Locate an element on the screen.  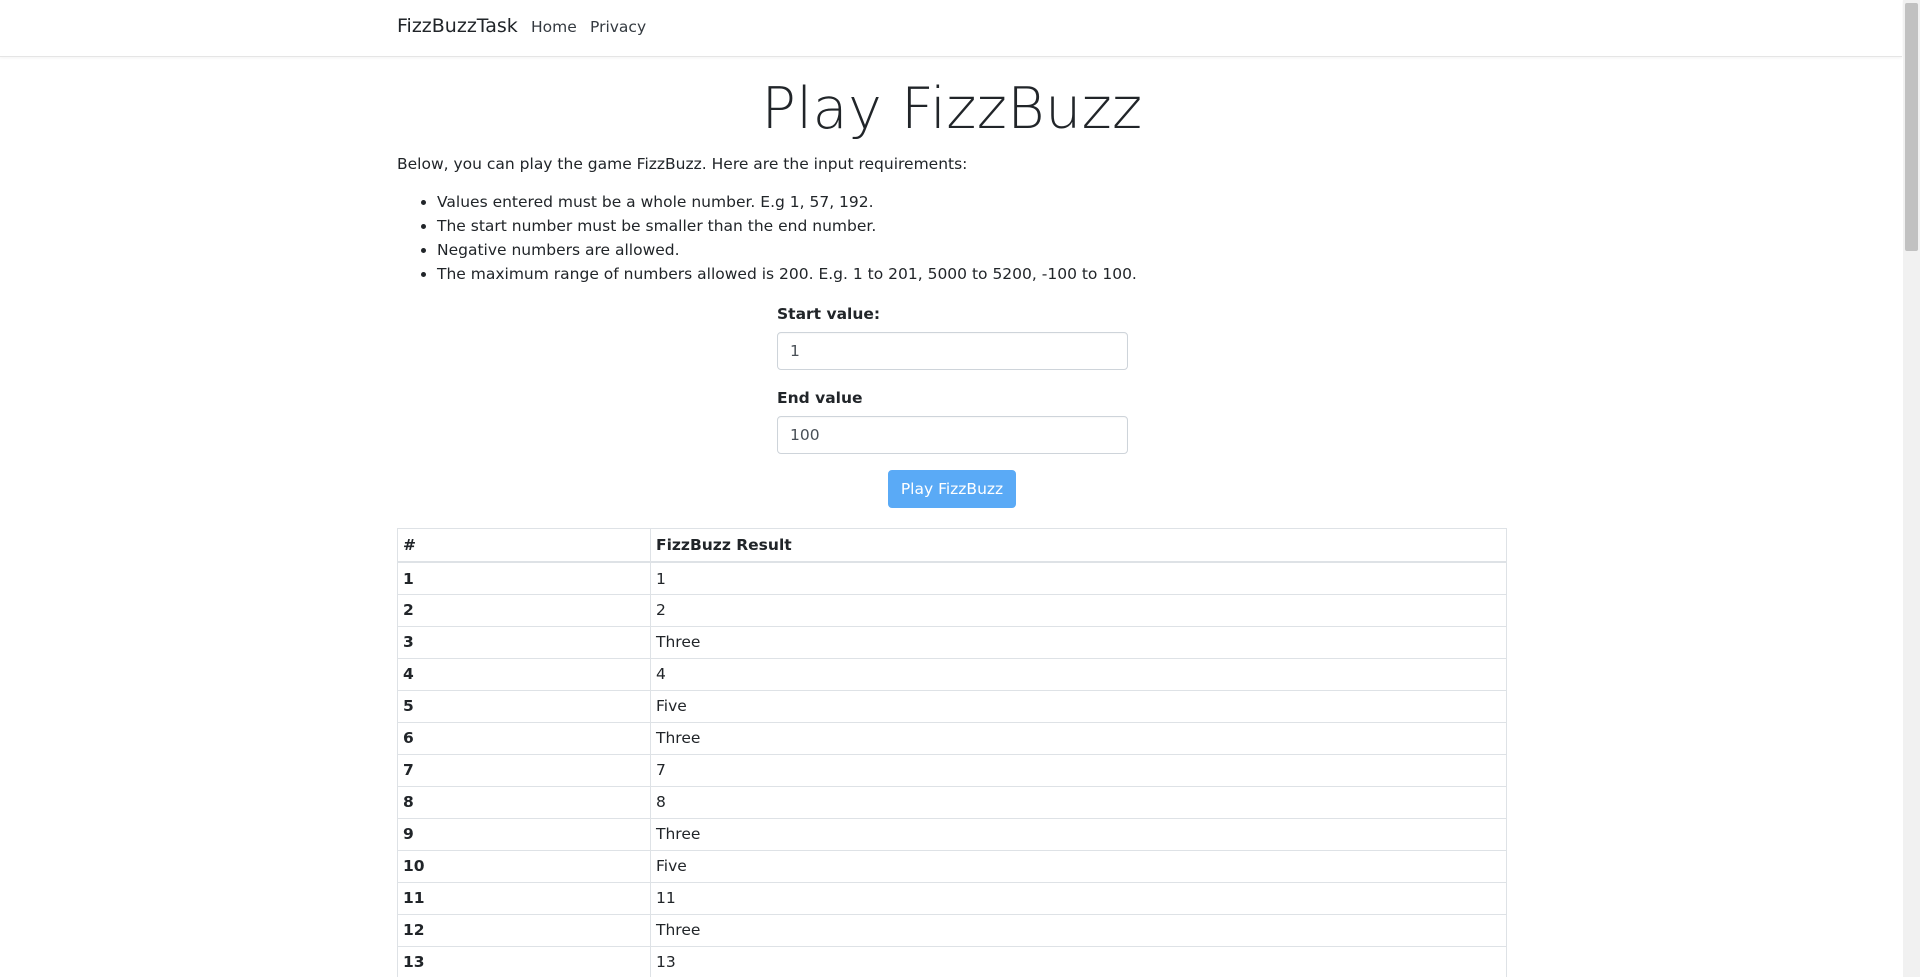
row-result-cell: 2 is located at coordinates (1078, 610).